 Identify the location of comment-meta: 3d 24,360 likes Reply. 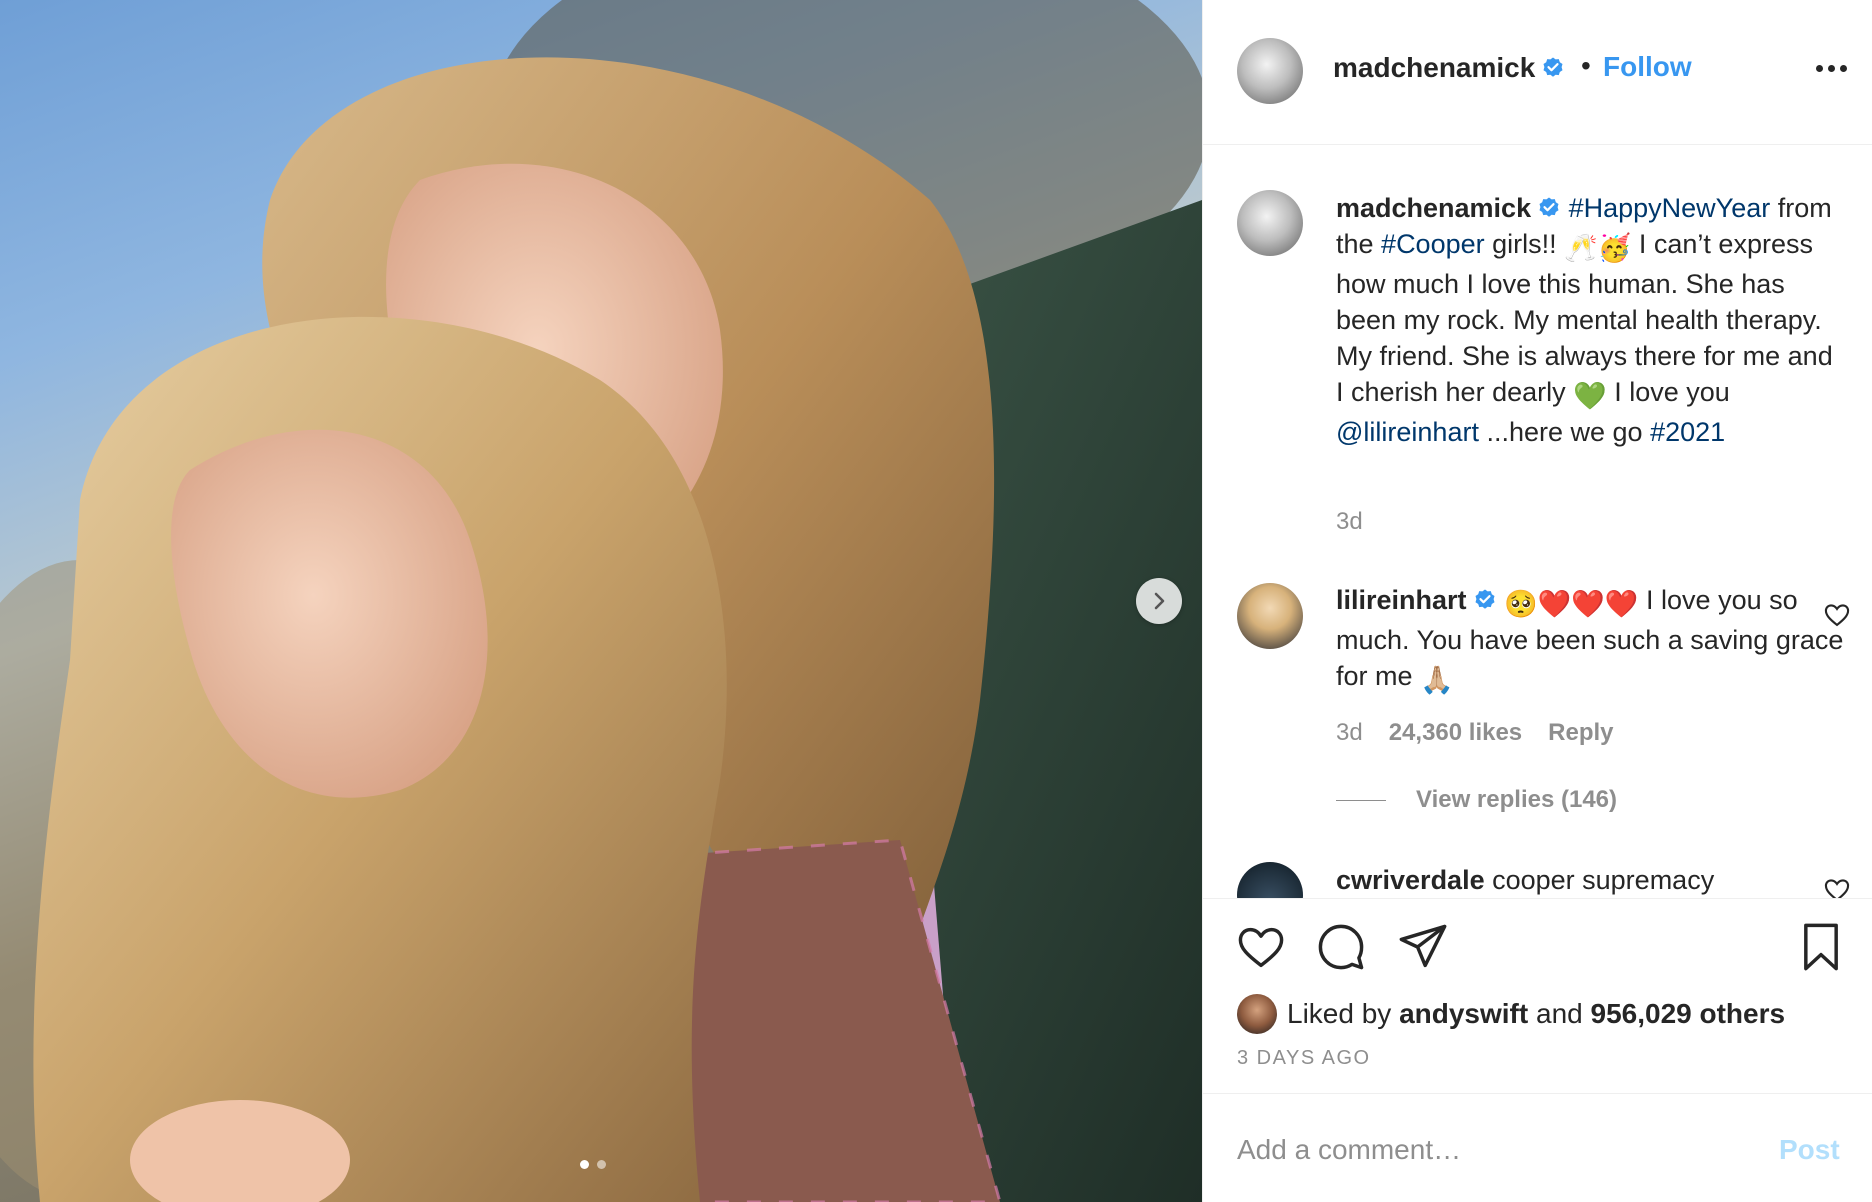
(1475, 733).